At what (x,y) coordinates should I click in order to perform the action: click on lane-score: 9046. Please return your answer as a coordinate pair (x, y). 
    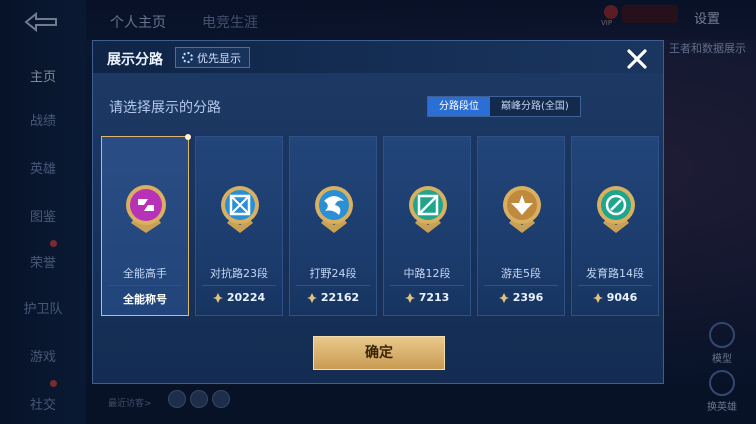
    Looking at the image, I should click on (615, 297).